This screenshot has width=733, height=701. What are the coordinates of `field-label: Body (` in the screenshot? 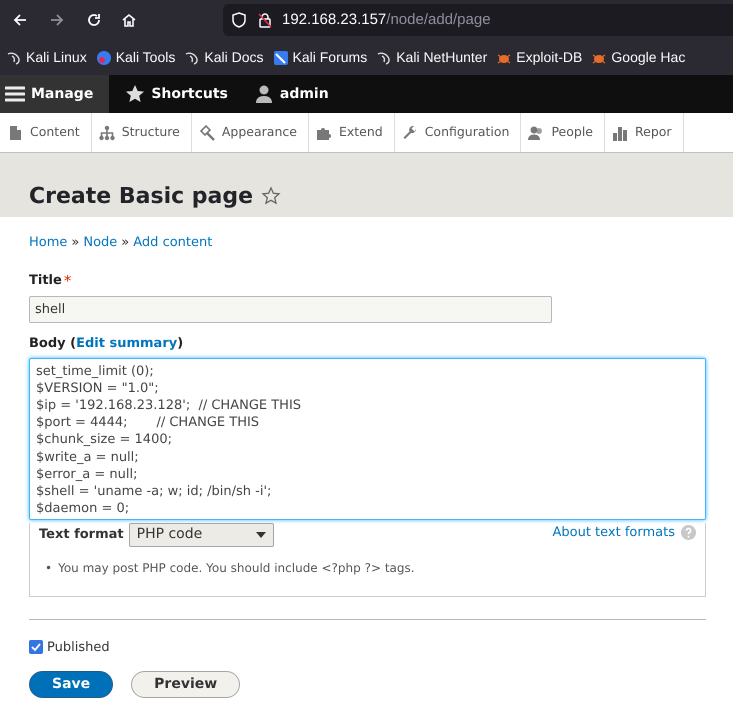 It's located at (52, 344).